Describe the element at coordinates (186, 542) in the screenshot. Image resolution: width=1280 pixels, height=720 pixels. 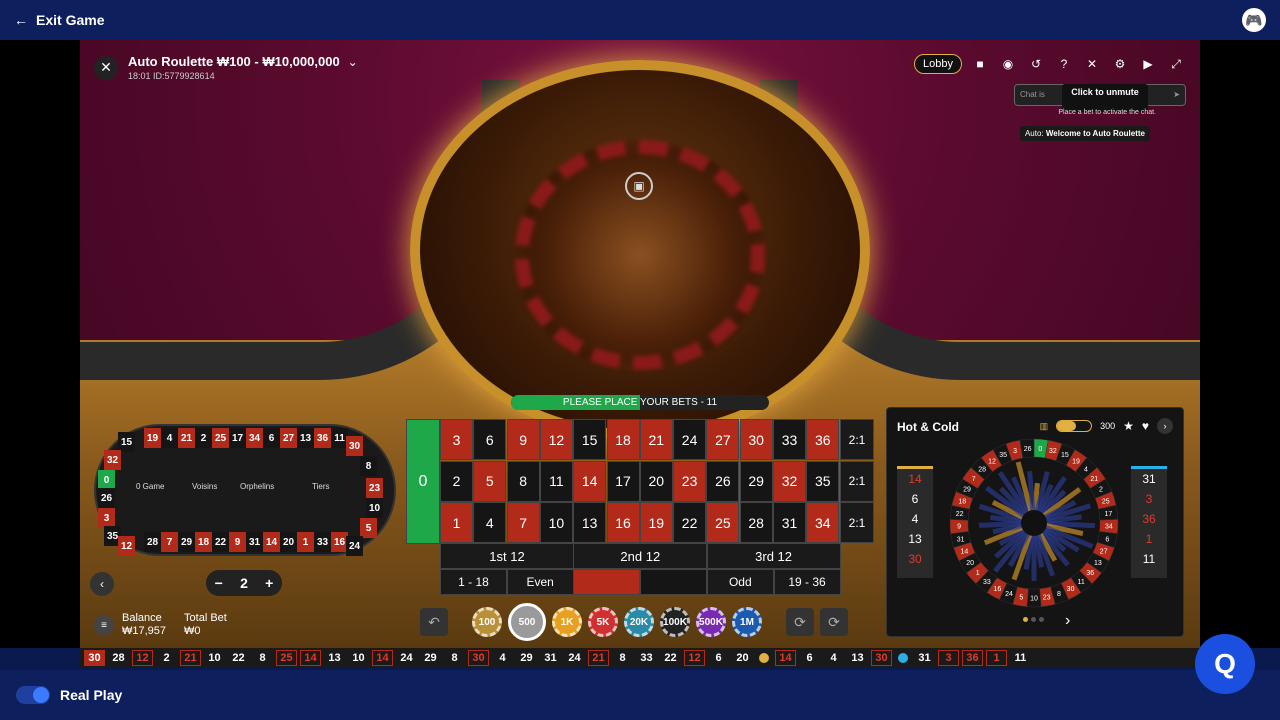
I see `racetrack-number: 29` at that location.